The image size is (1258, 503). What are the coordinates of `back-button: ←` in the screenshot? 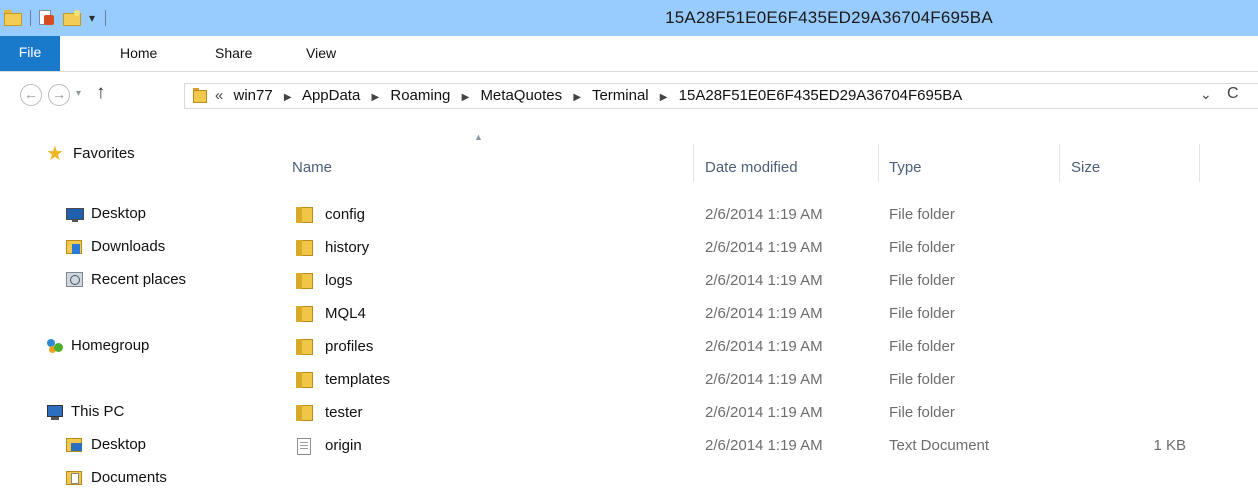 It's located at (31, 95).